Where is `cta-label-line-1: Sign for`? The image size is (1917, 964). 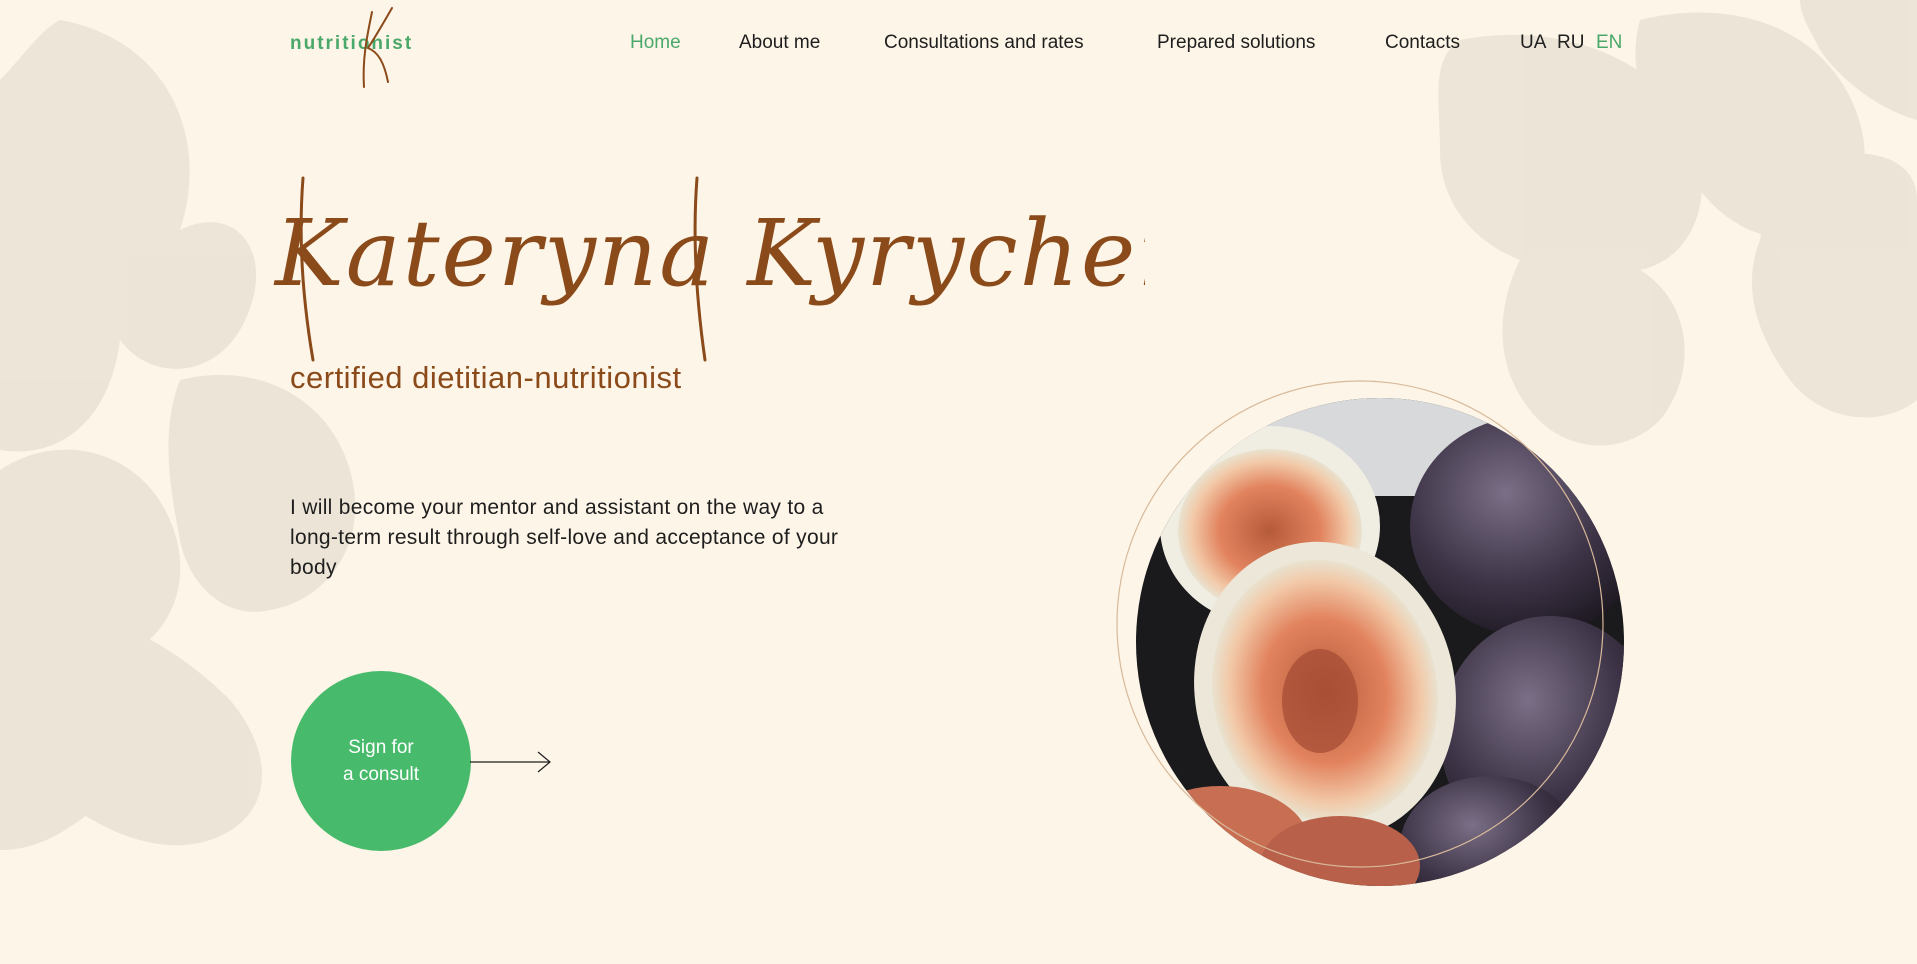
cta-label-line-1: Sign for is located at coordinates (381, 747).